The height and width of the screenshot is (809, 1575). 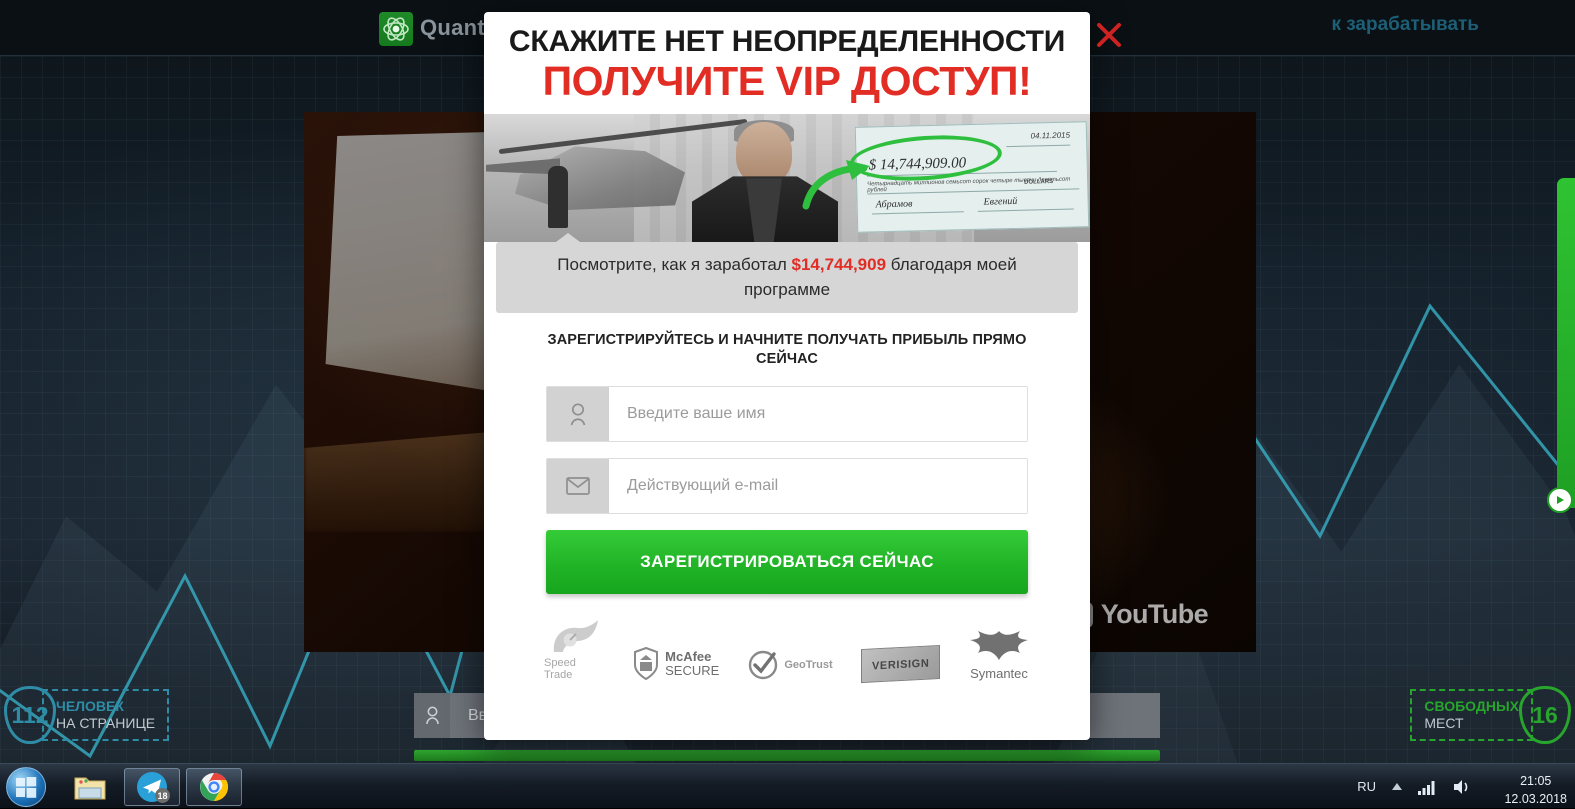 I want to click on check-rule, so click(x=1038, y=146).